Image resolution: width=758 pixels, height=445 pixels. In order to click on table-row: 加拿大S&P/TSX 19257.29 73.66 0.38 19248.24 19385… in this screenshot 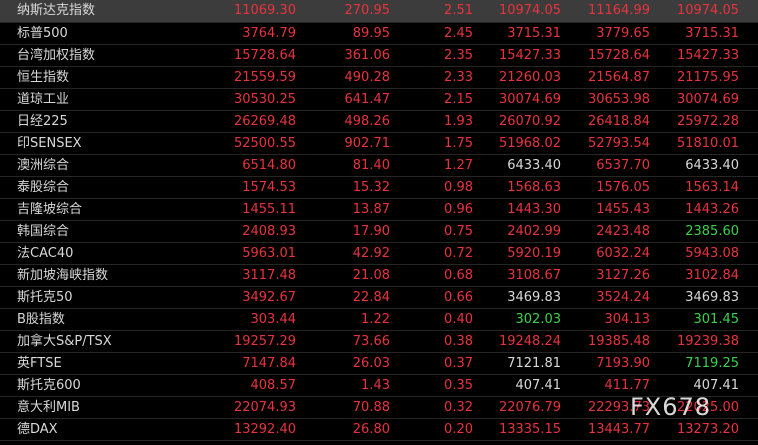, I will do `click(379, 341)`.